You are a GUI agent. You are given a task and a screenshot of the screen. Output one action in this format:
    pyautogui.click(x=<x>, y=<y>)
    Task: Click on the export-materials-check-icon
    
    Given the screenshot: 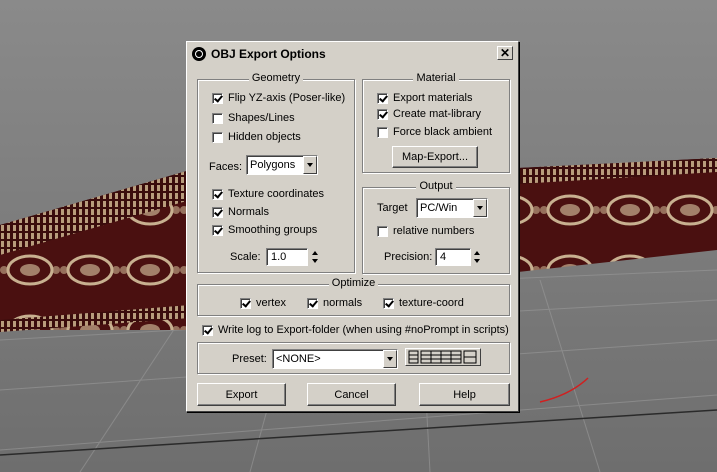 What is the action you would take?
    pyautogui.click(x=382, y=98)
    